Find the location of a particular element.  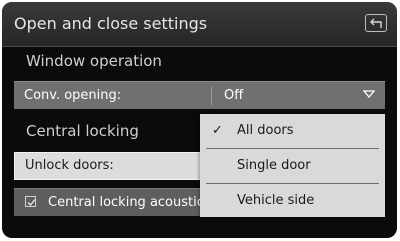

option-label: Vehicle side is located at coordinates (276, 200).